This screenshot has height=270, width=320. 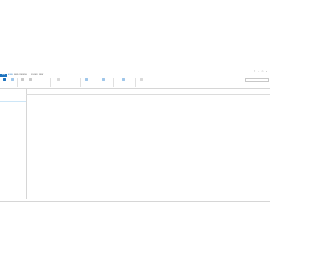 I want to click on find-icon, so click(x=123, y=79).